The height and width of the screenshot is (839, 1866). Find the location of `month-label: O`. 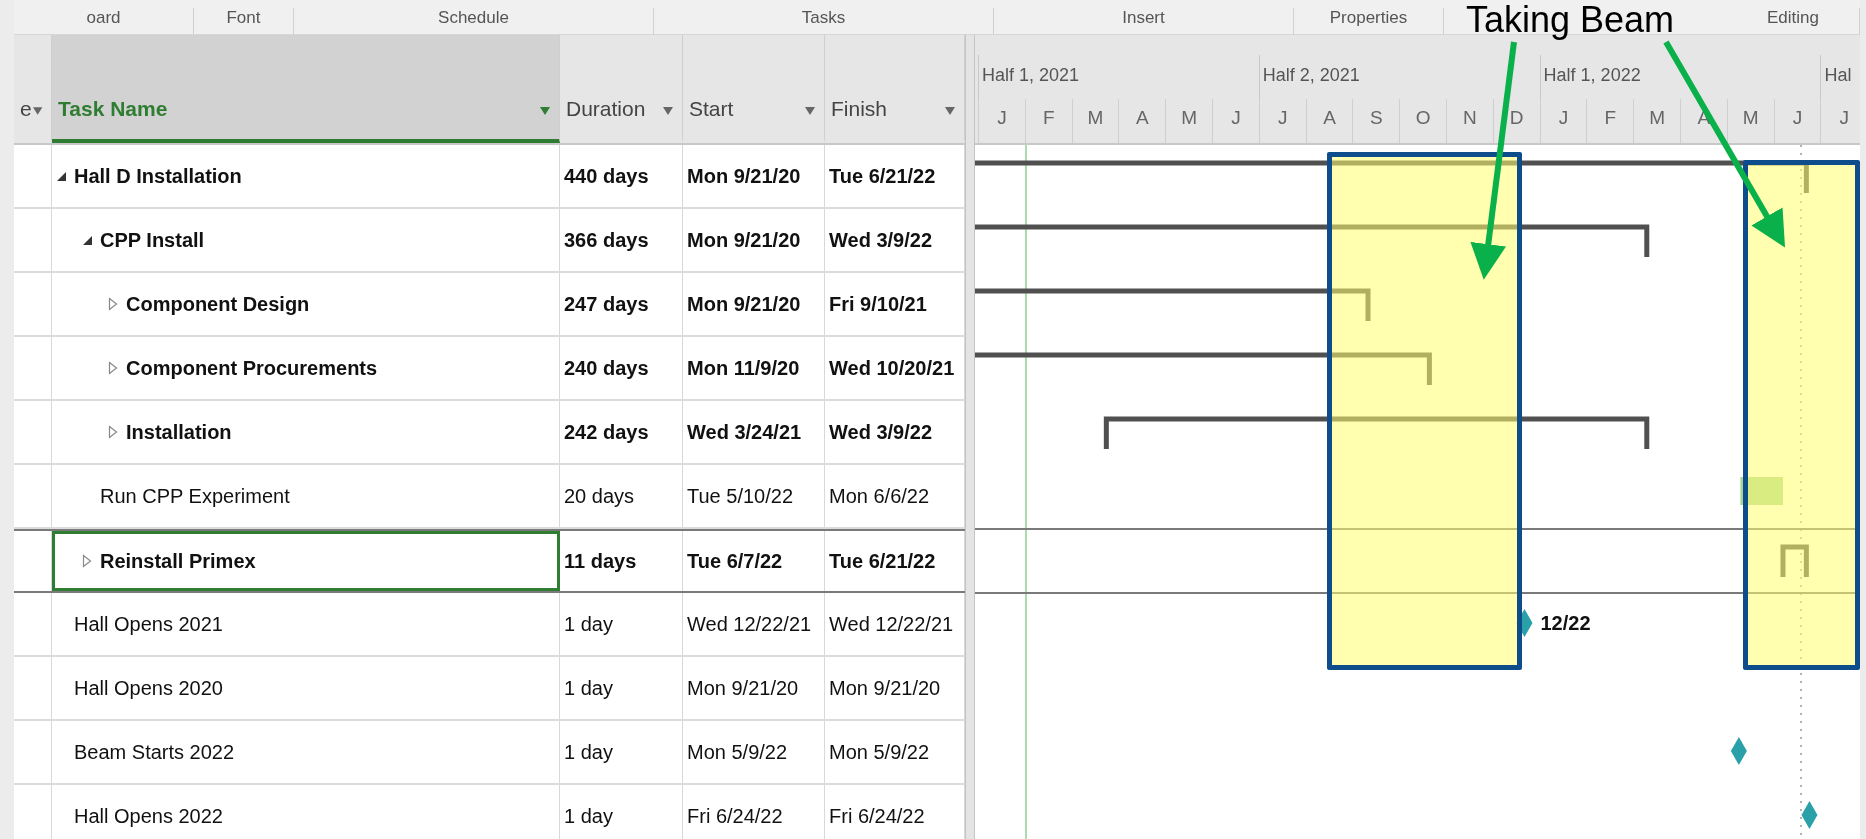

month-label: O is located at coordinates (1422, 121).